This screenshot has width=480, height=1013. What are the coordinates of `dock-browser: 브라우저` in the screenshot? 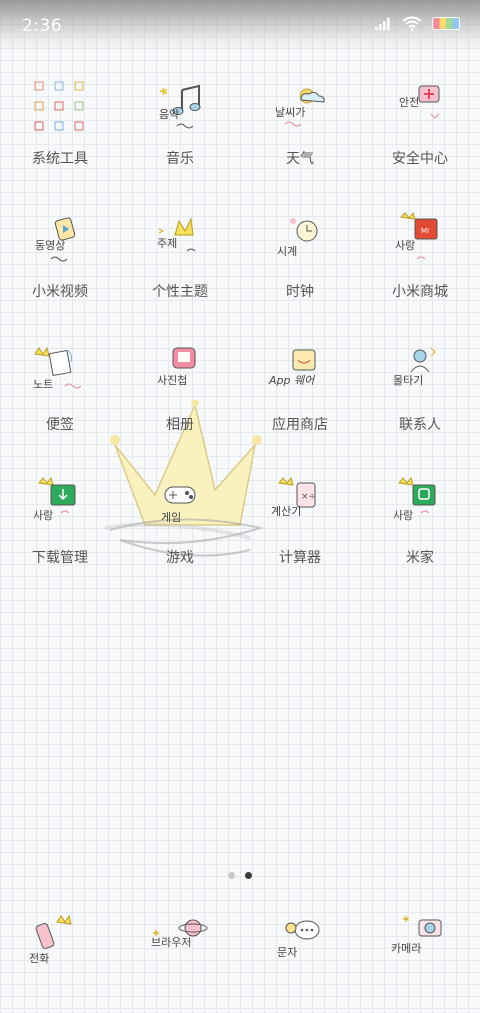 It's located at (180, 943).